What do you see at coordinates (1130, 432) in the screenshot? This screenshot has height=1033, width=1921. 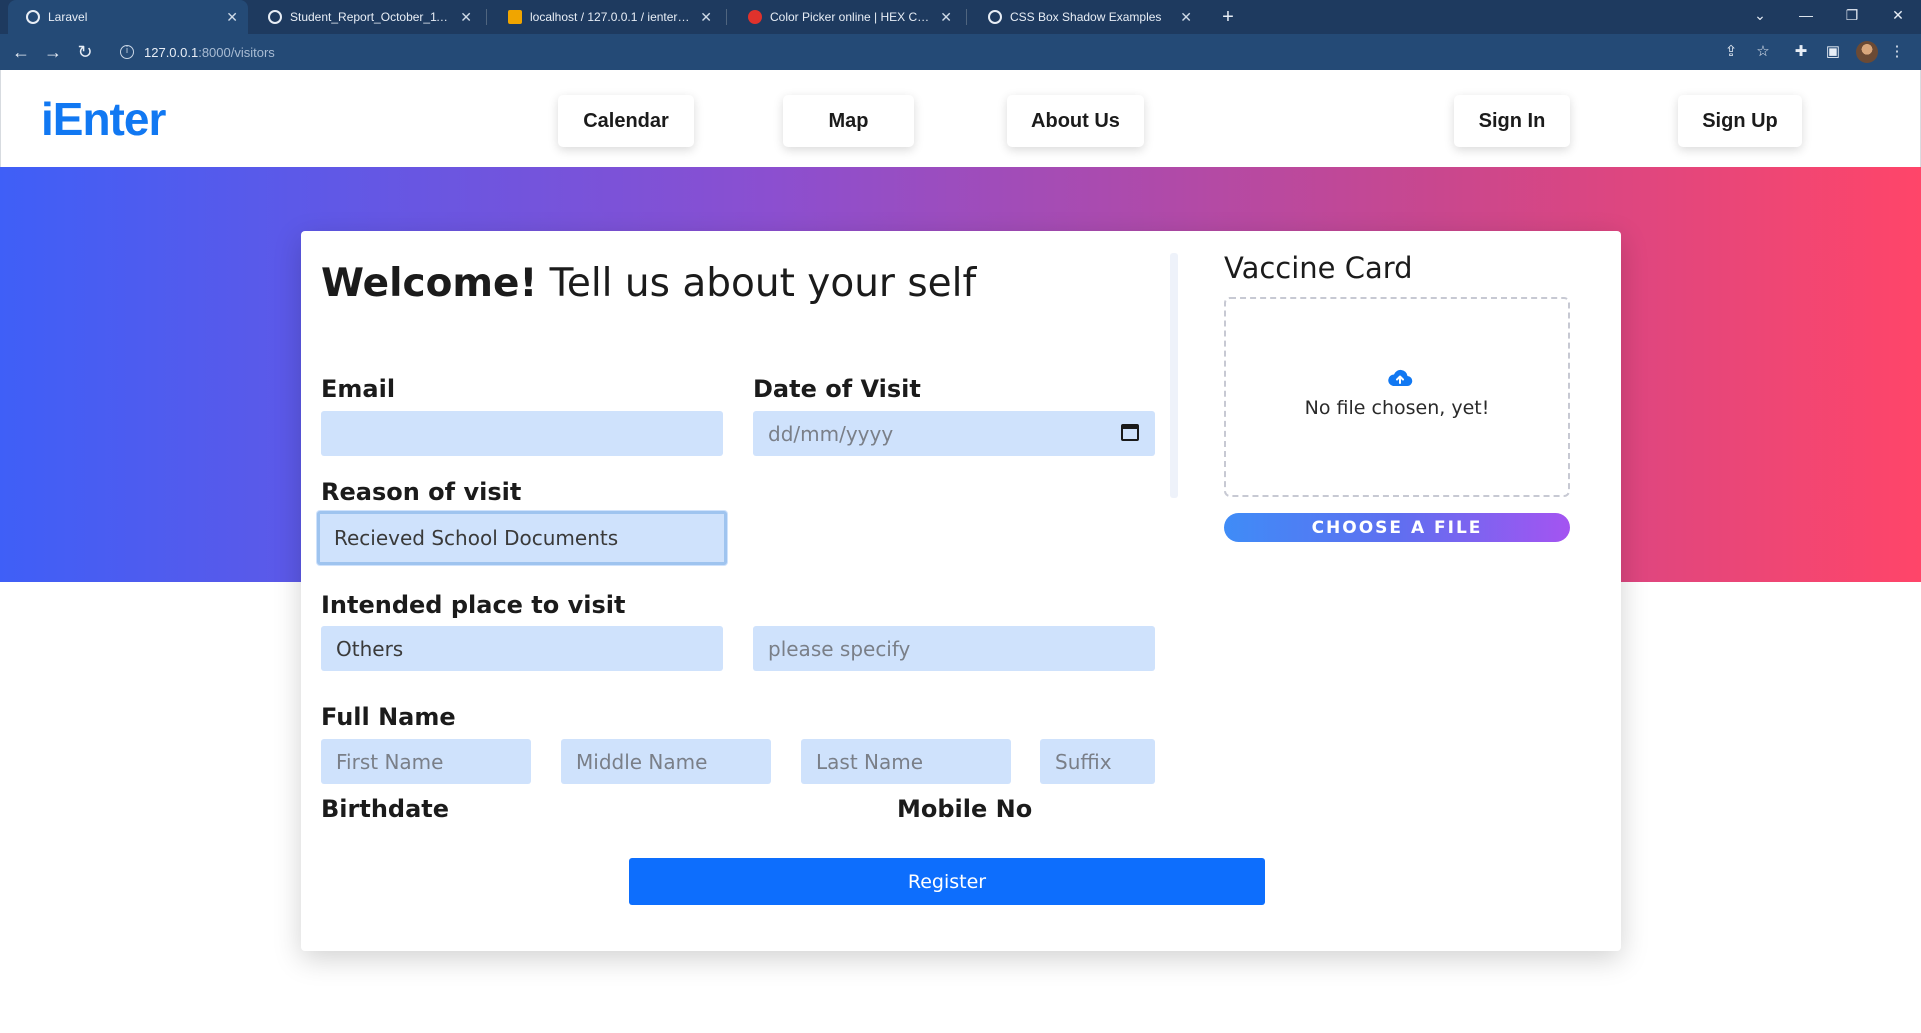 I see `calendar-icon` at bounding box center [1130, 432].